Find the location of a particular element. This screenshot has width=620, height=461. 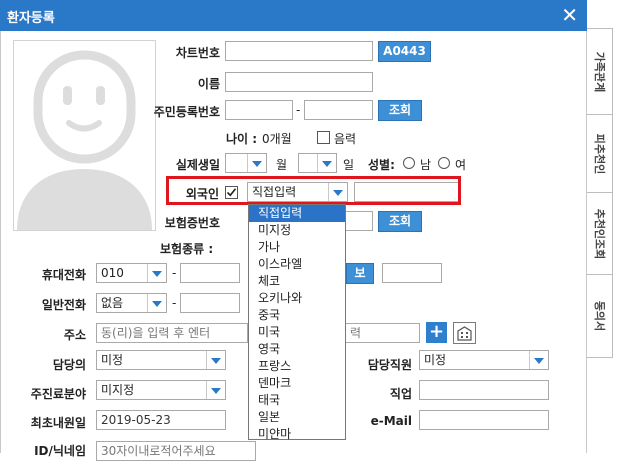

tab-referred-label: 피추천인 is located at coordinates (599, 154).